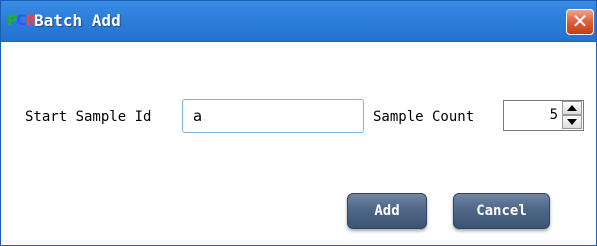 This screenshot has height=246, width=597. What do you see at coordinates (21, 21) in the screenshot?
I see `pcr-app-icon: PCR` at bounding box center [21, 21].